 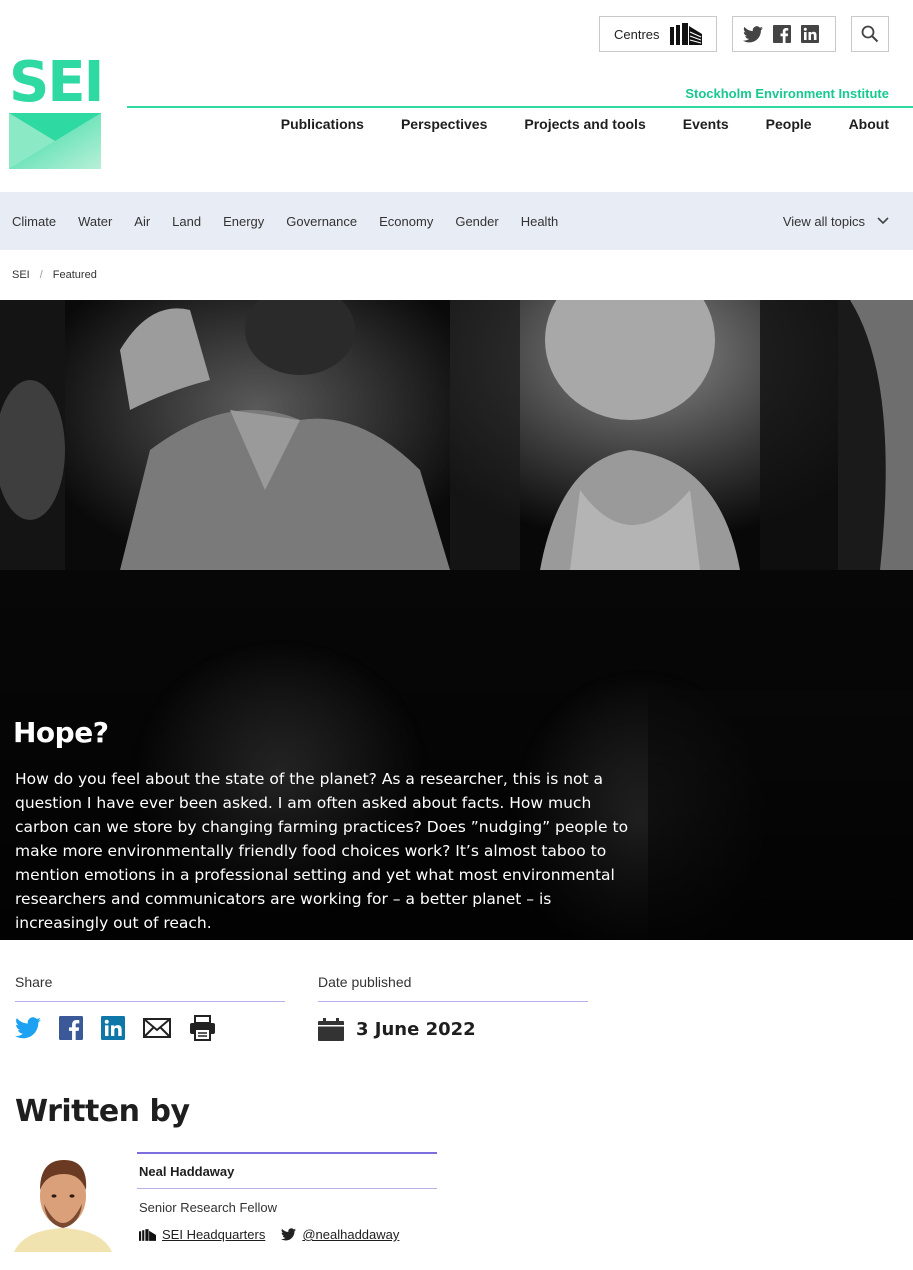 I want to click on date-divider, so click(x=453, y=1001).